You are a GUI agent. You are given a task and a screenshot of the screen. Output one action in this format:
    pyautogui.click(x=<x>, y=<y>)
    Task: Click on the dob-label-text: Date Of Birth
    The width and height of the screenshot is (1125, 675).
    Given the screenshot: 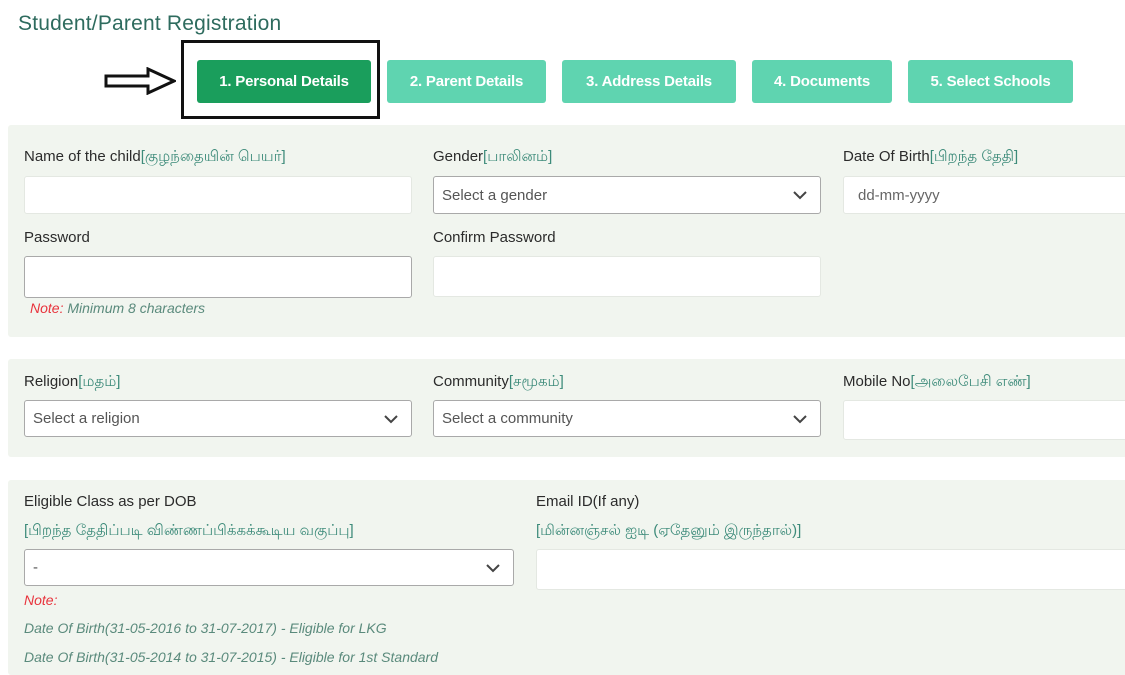 What is the action you would take?
    pyautogui.click(x=886, y=156)
    